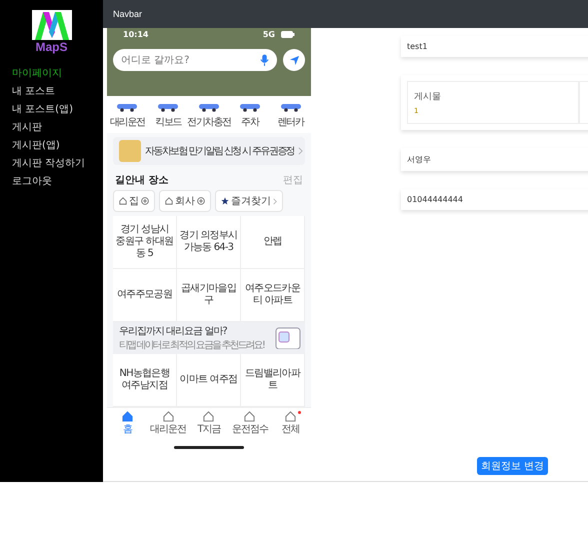  What do you see at coordinates (136, 34) in the screenshot?
I see `status-time: 10:14` at bounding box center [136, 34].